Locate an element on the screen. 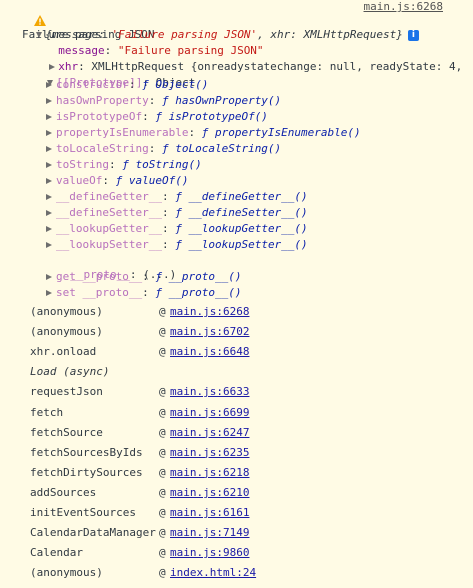 This screenshot has width=473, height=588. proto-getter-line: __proto__: (...) is located at coordinates (116, 267).